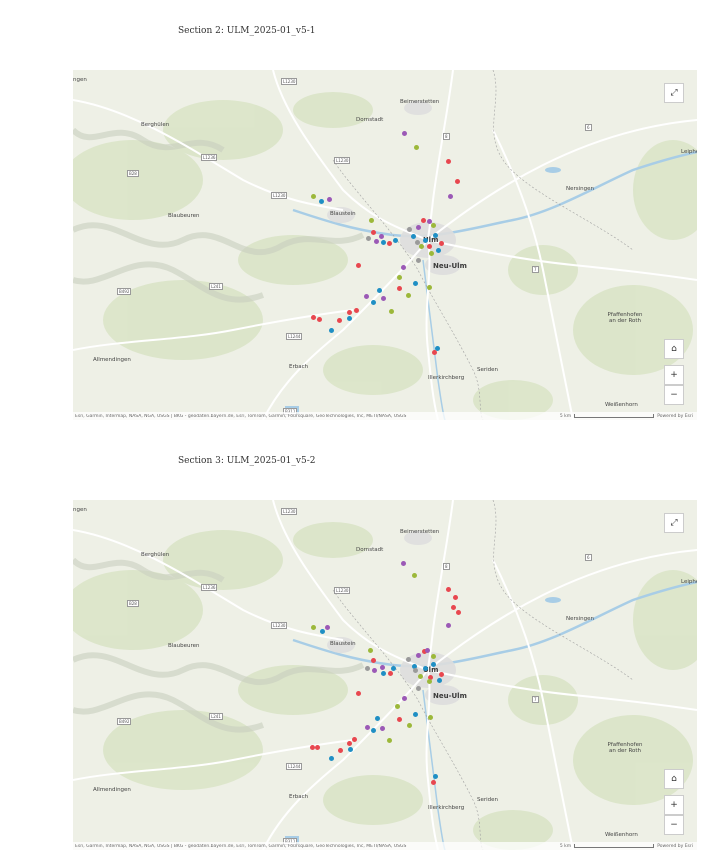  Describe the element at coordinates (112, 360) in the screenshot. I see `map-place-label: Allmendingen` at that location.